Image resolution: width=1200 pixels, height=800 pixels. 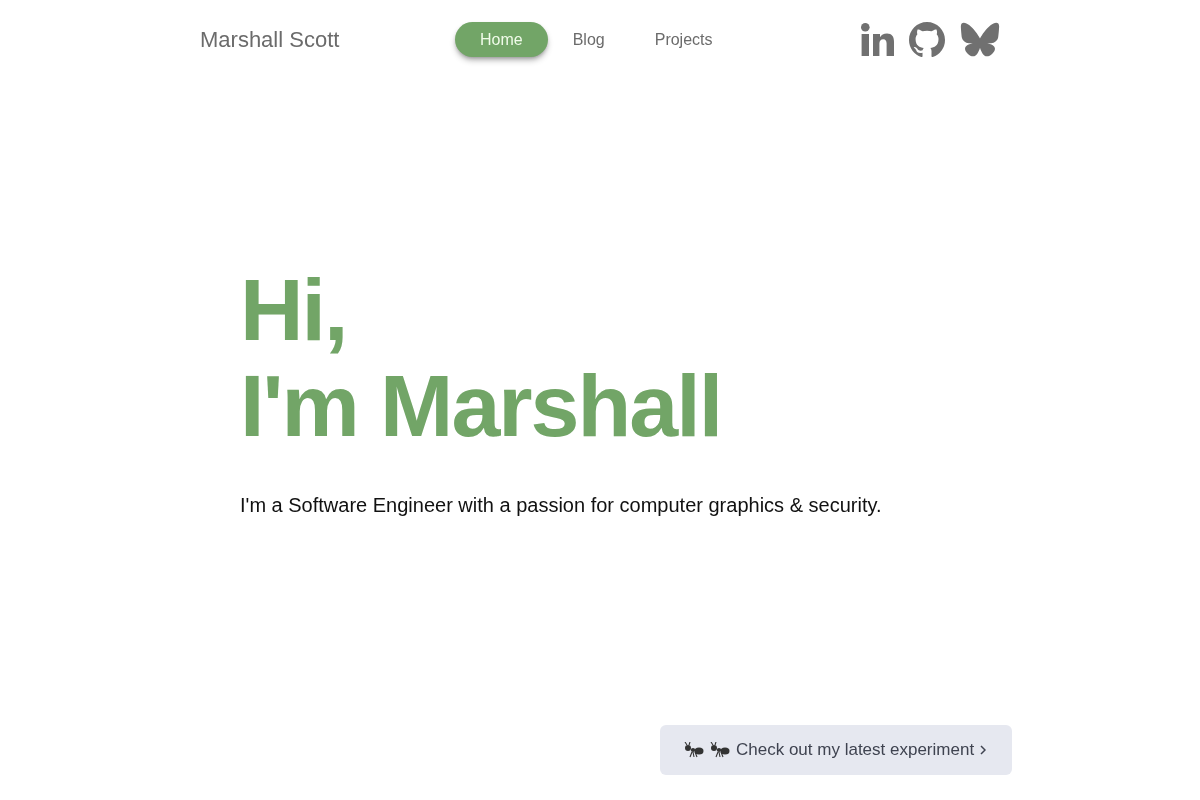 What do you see at coordinates (588, 39) in the screenshot?
I see `nav-tab: Blog` at bounding box center [588, 39].